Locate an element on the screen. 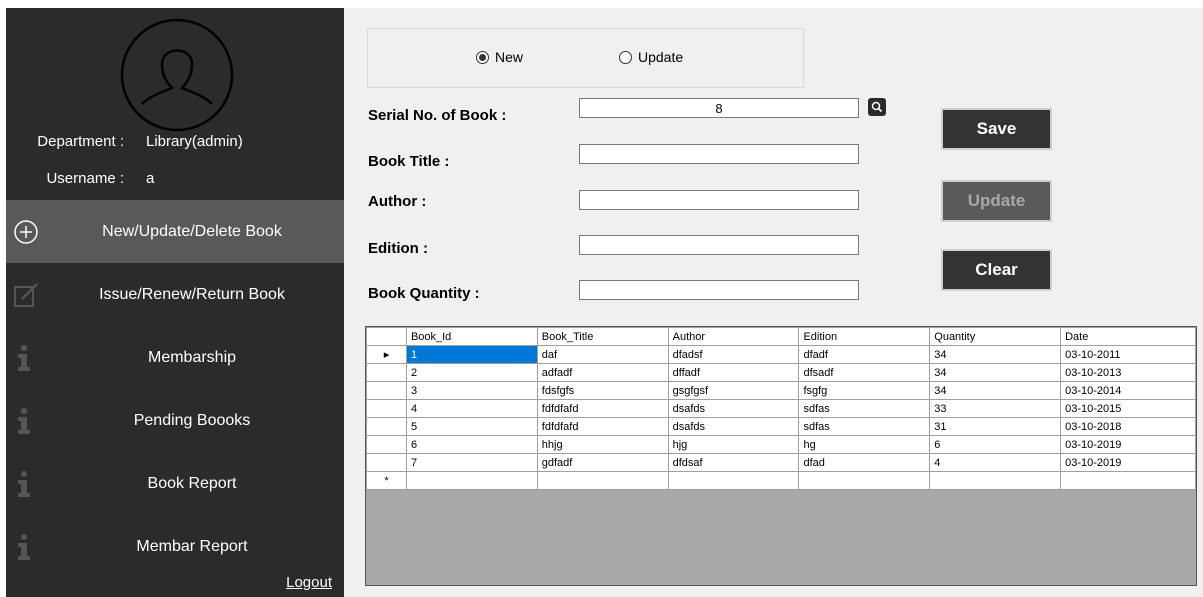 This screenshot has width=1203, height=597. book-title-input is located at coordinates (719, 154).